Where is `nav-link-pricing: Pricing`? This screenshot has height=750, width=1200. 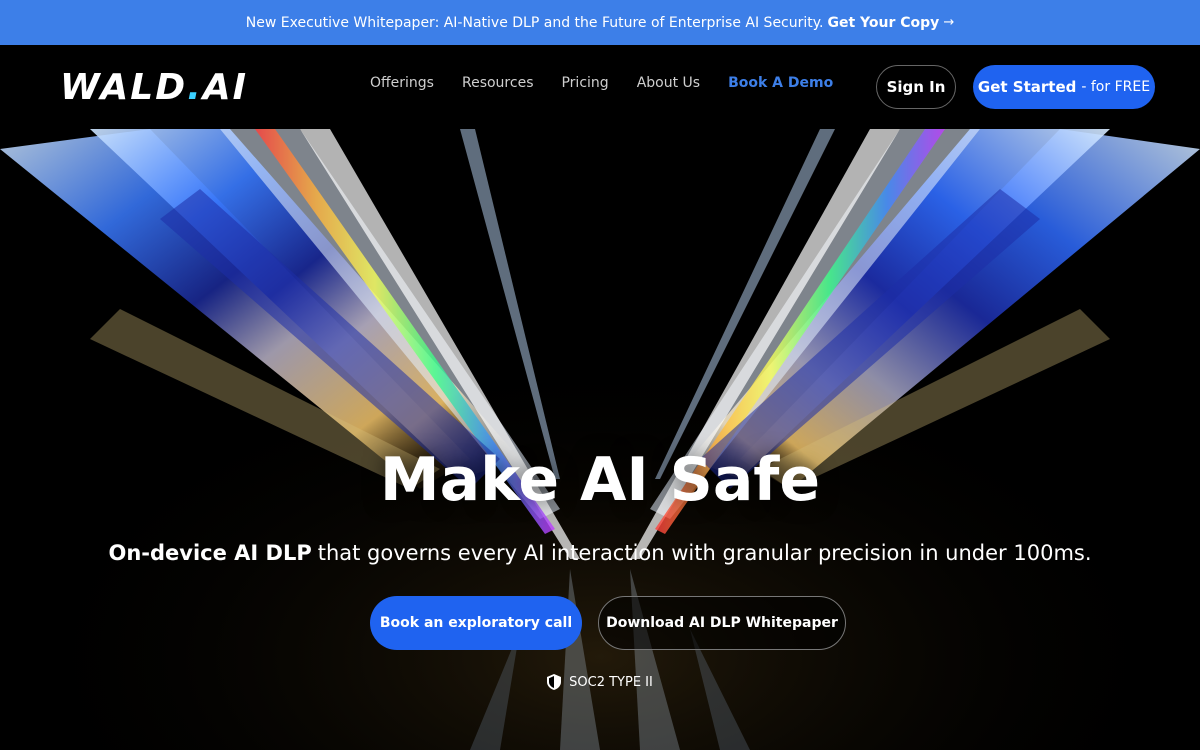
nav-link-pricing: Pricing is located at coordinates (584, 83).